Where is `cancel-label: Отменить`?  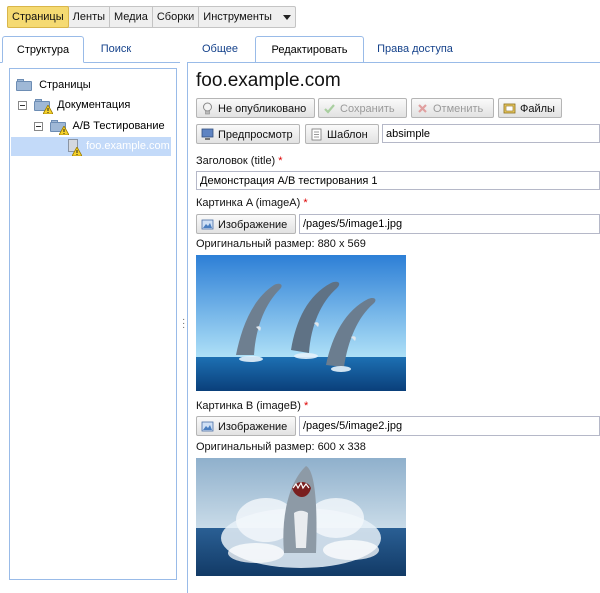 cancel-label: Отменить is located at coordinates (458, 109).